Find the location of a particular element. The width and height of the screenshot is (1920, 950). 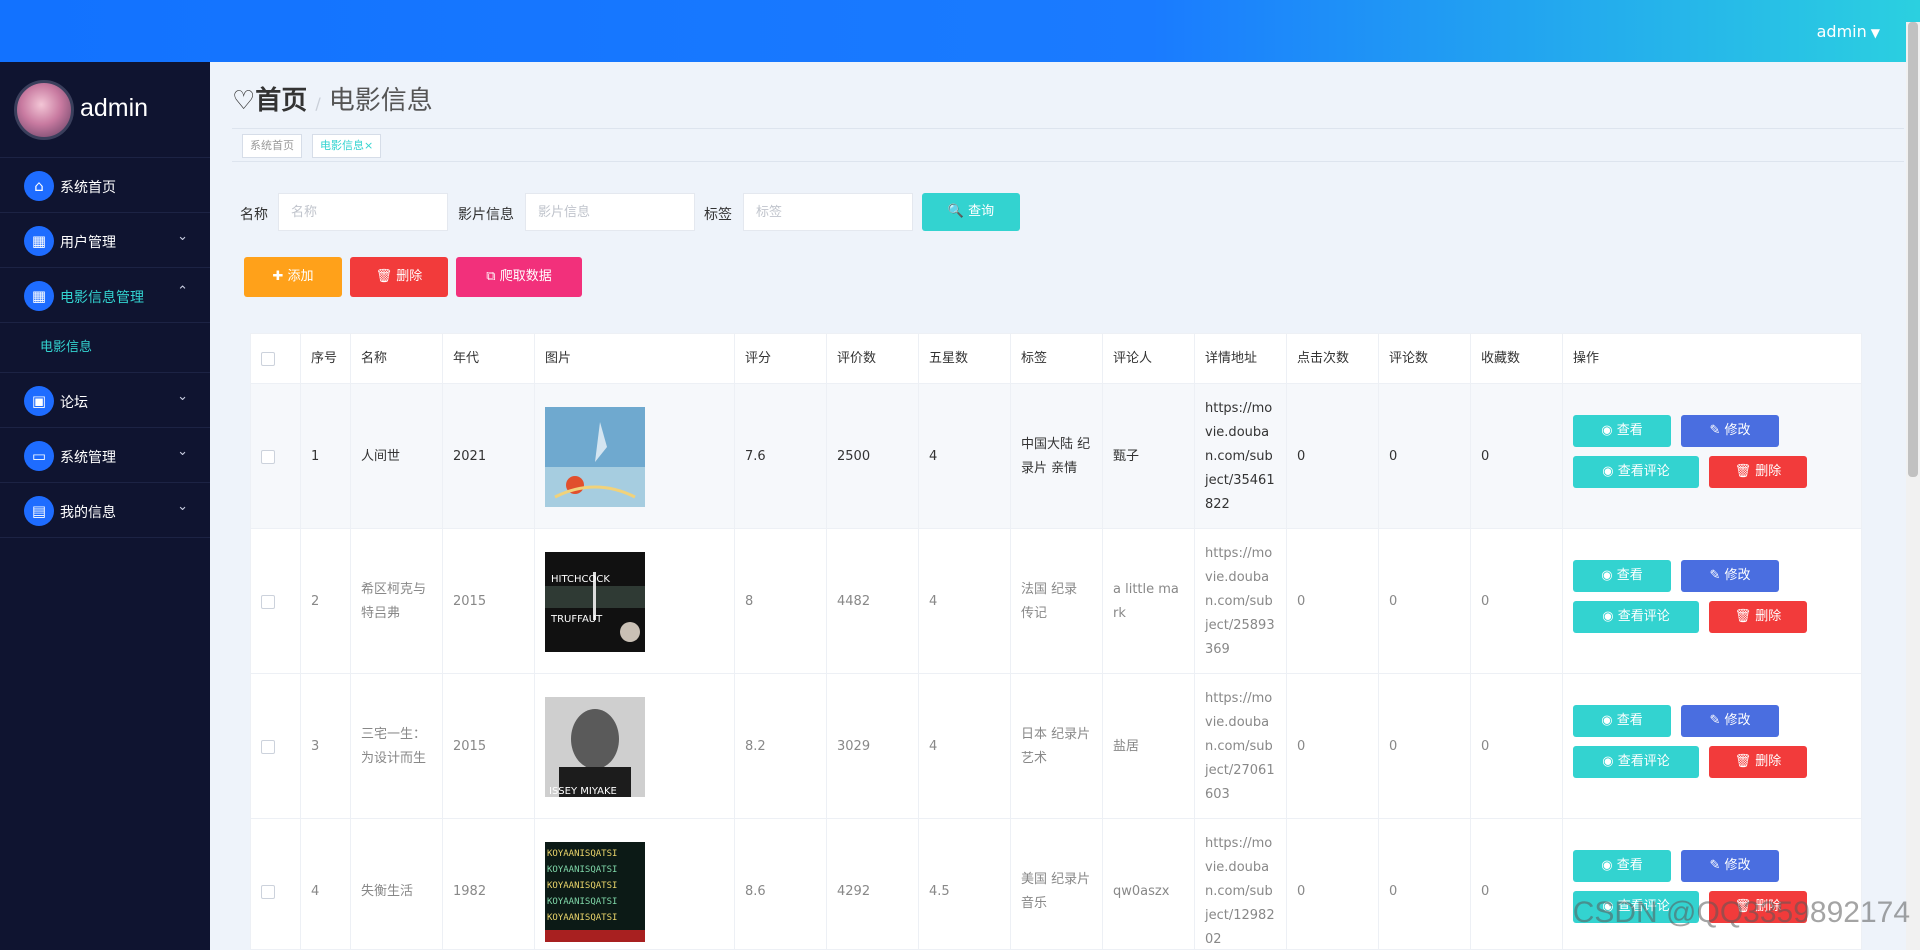

close-icon: × is located at coordinates (368, 145).